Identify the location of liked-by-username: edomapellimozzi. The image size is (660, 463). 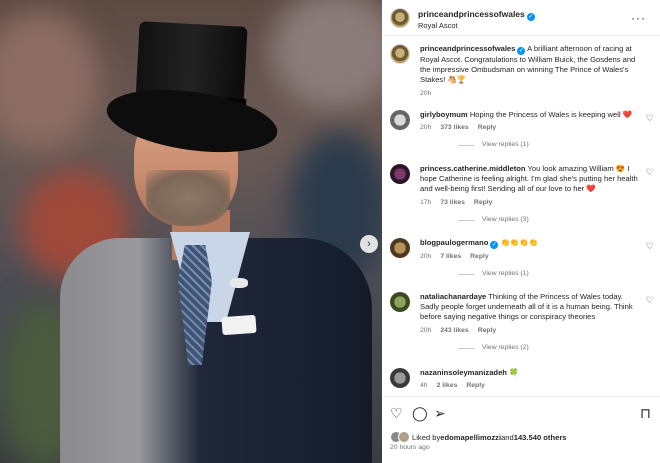
(470, 437).